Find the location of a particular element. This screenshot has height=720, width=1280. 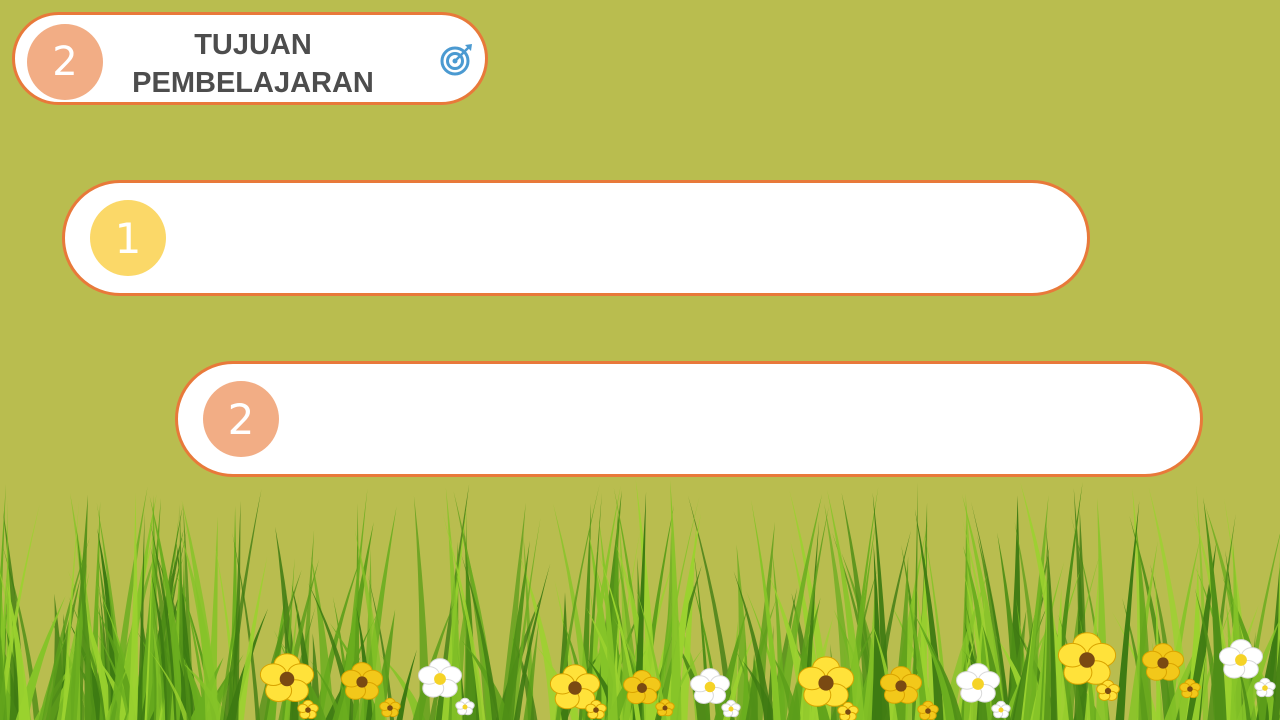

objective-number-badge: 2 is located at coordinates (241, 419).